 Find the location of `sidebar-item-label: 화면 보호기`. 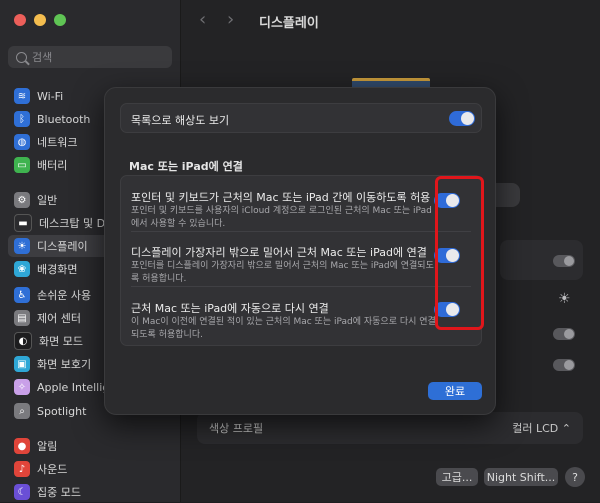

sidebar-item-label: 화면 보호기 is located at coordinates (64, 364).